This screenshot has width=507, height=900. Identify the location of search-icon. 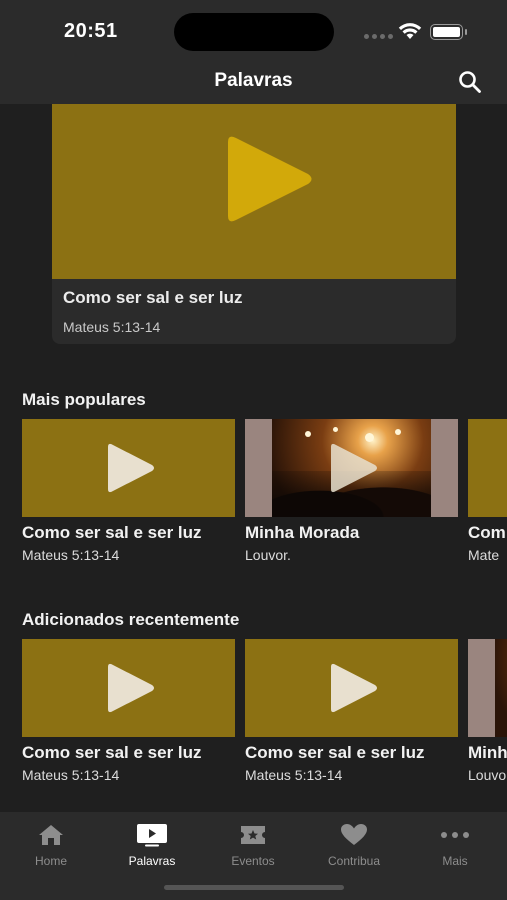
(470, 82).